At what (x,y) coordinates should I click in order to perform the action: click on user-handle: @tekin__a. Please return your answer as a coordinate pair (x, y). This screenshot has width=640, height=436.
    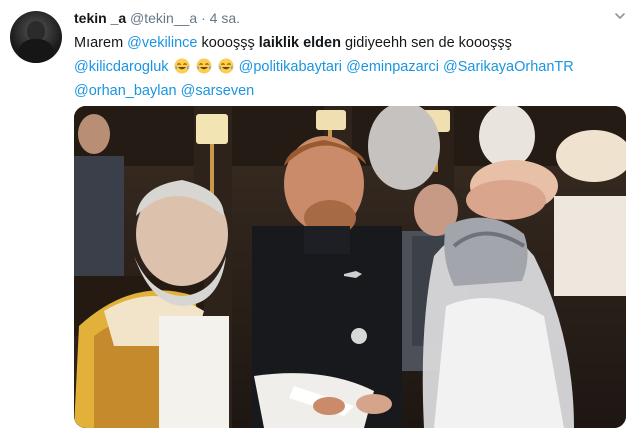
    Looking at the image, I should click on (163, 18).